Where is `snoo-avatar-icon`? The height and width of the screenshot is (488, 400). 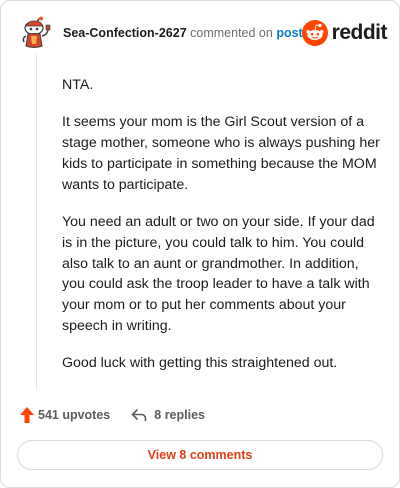 snoo-avatar-icon is located at coordinates (36, 32).